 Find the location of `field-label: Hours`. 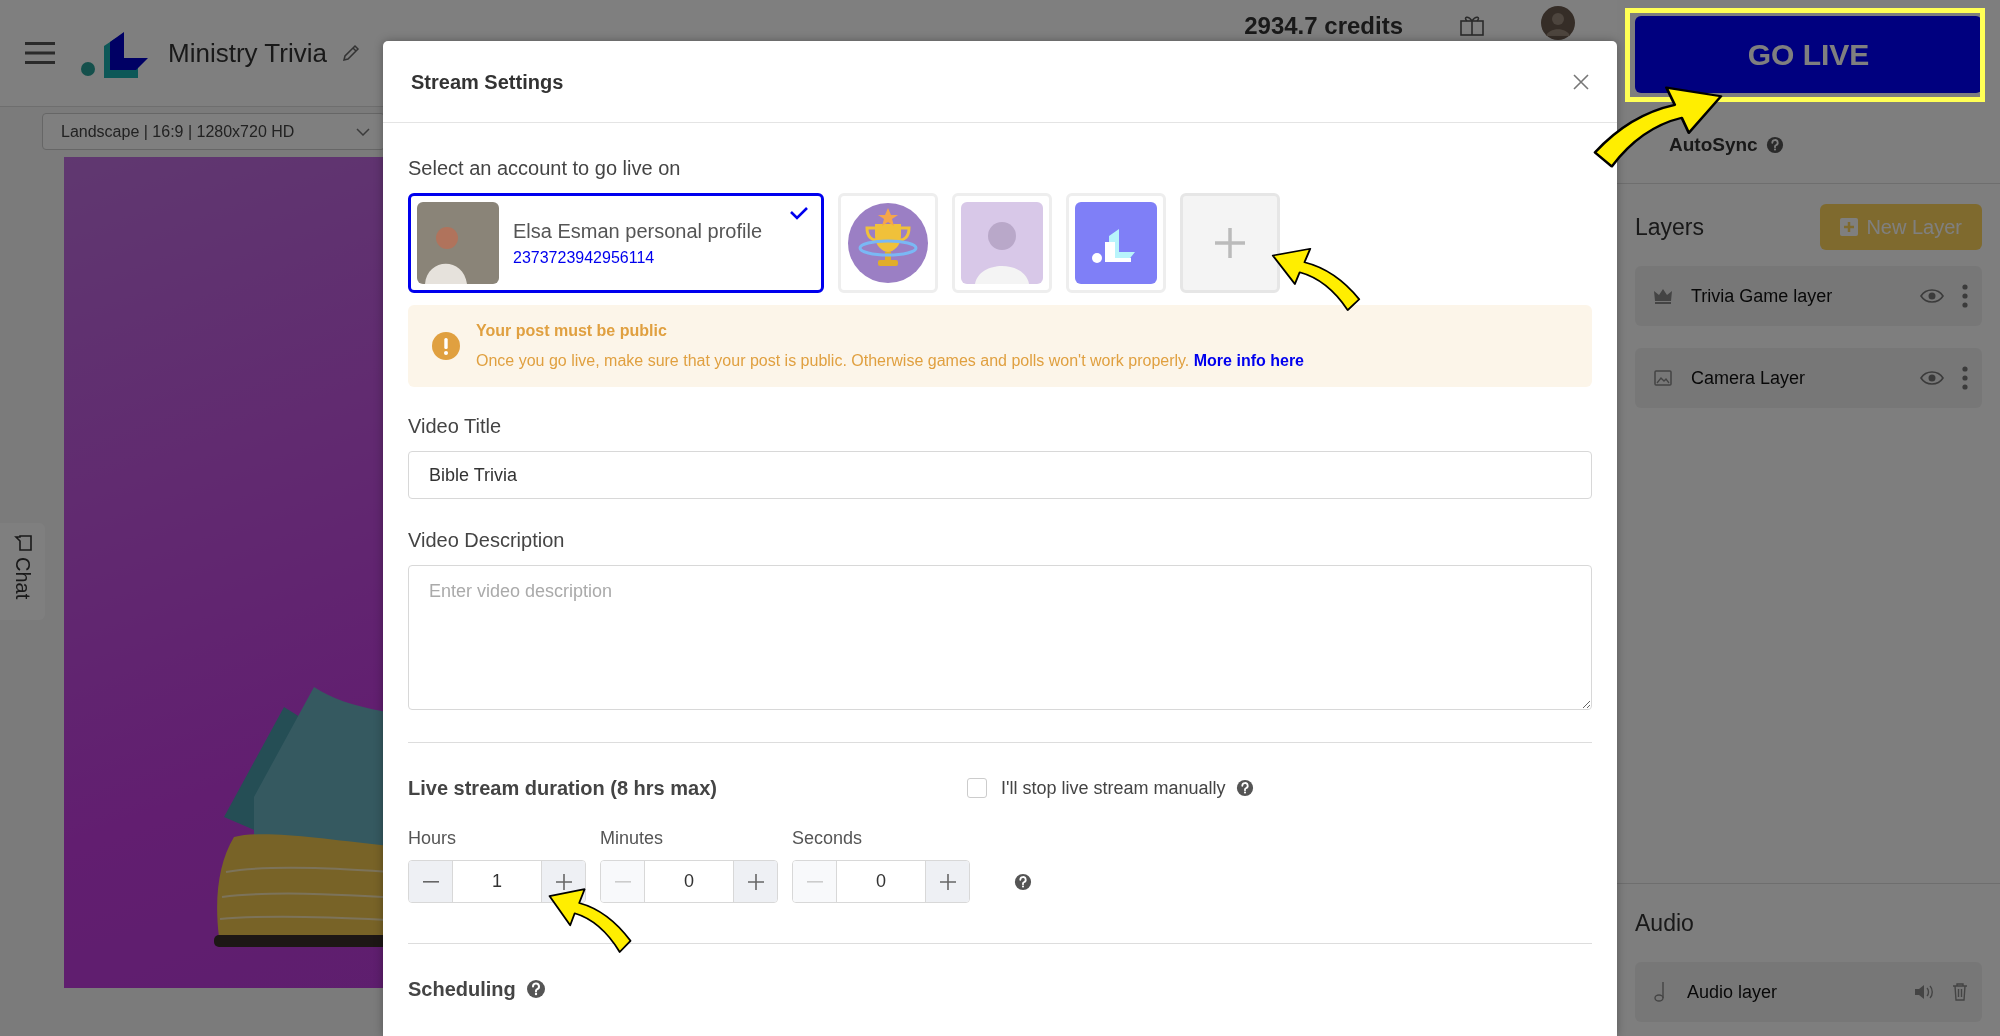

field-label: Hours is located at coordinates (432, 838).